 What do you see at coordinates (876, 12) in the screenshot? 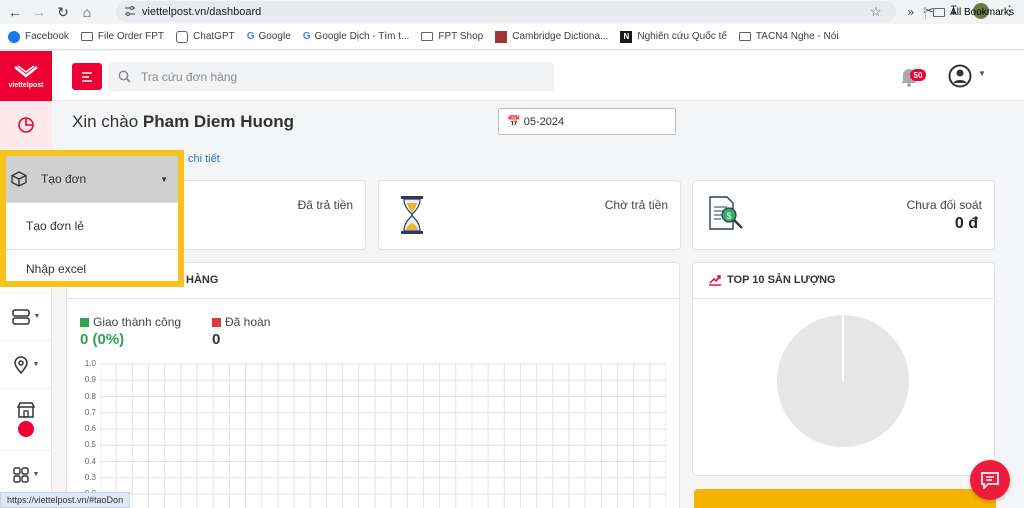
I see `bookmark-star-icon: ☆` at bounding box center [876, 12].